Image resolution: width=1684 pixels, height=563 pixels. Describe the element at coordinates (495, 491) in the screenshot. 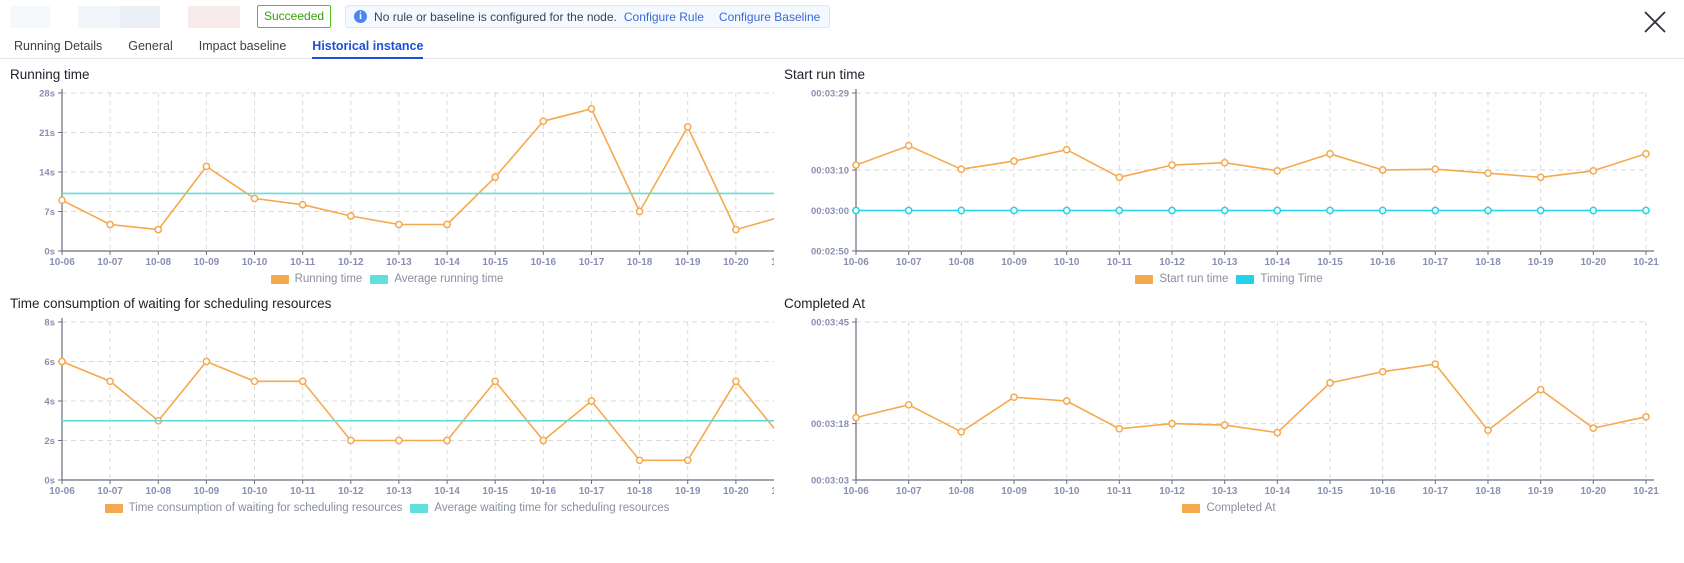

I see `x-tick-label: 10-15` at that location.